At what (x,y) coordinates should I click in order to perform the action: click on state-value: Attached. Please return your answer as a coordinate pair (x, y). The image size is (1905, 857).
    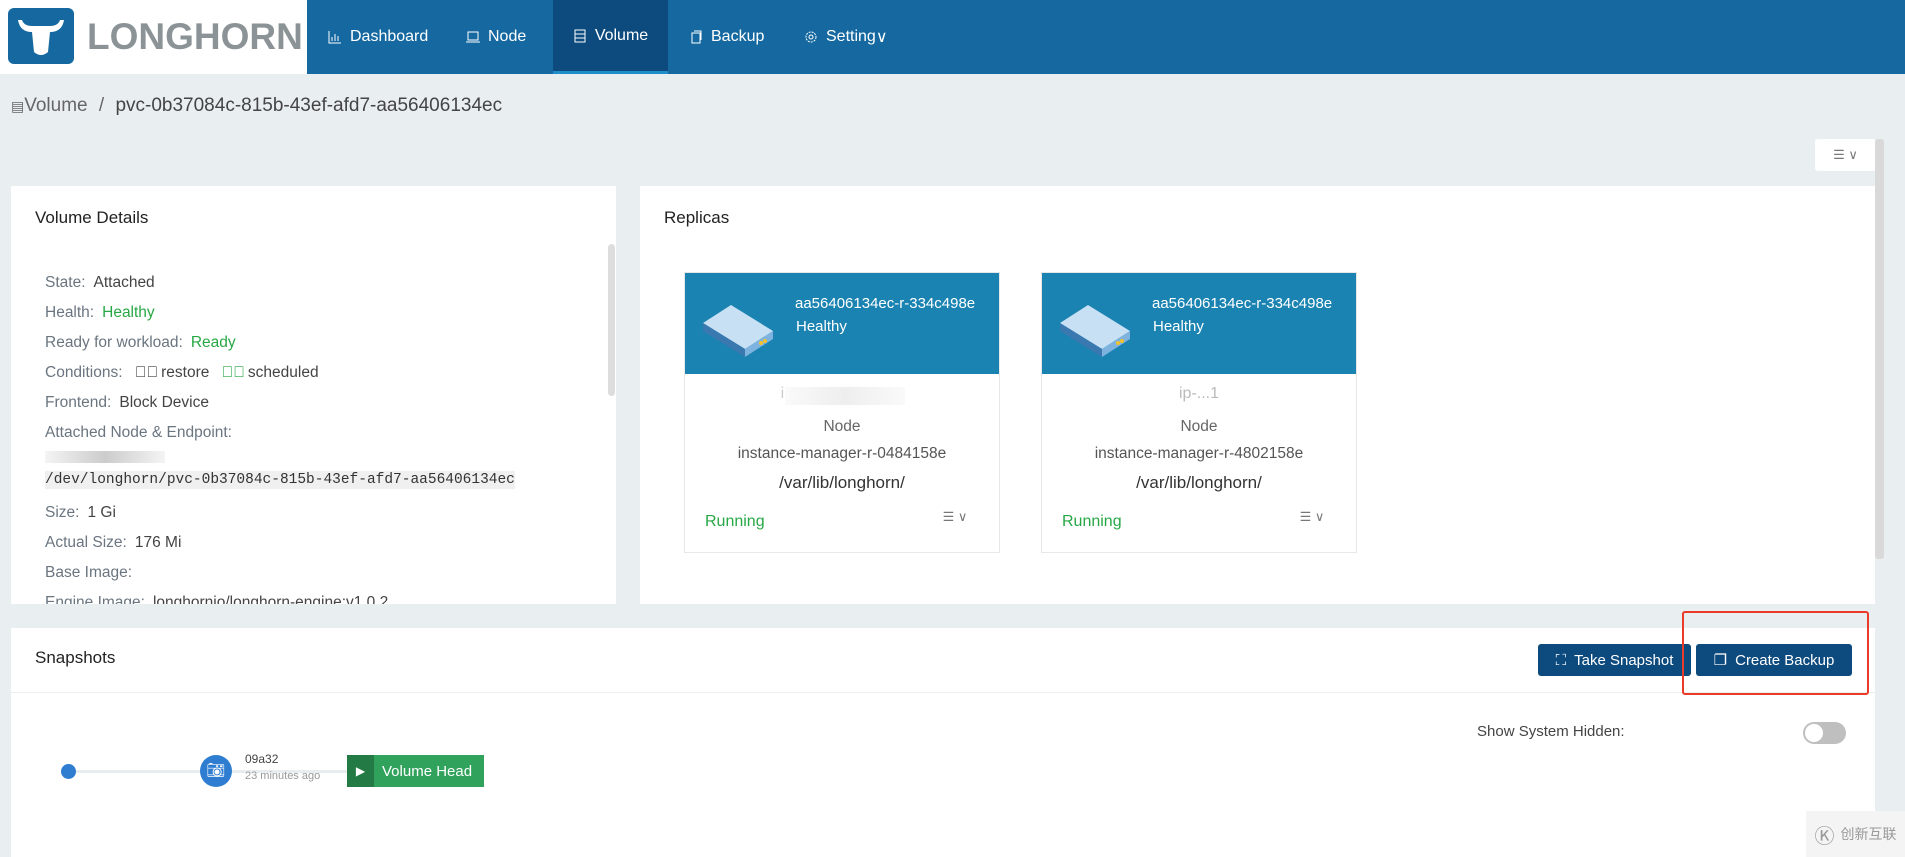
    Looking at the image, I should click on (124, 282).